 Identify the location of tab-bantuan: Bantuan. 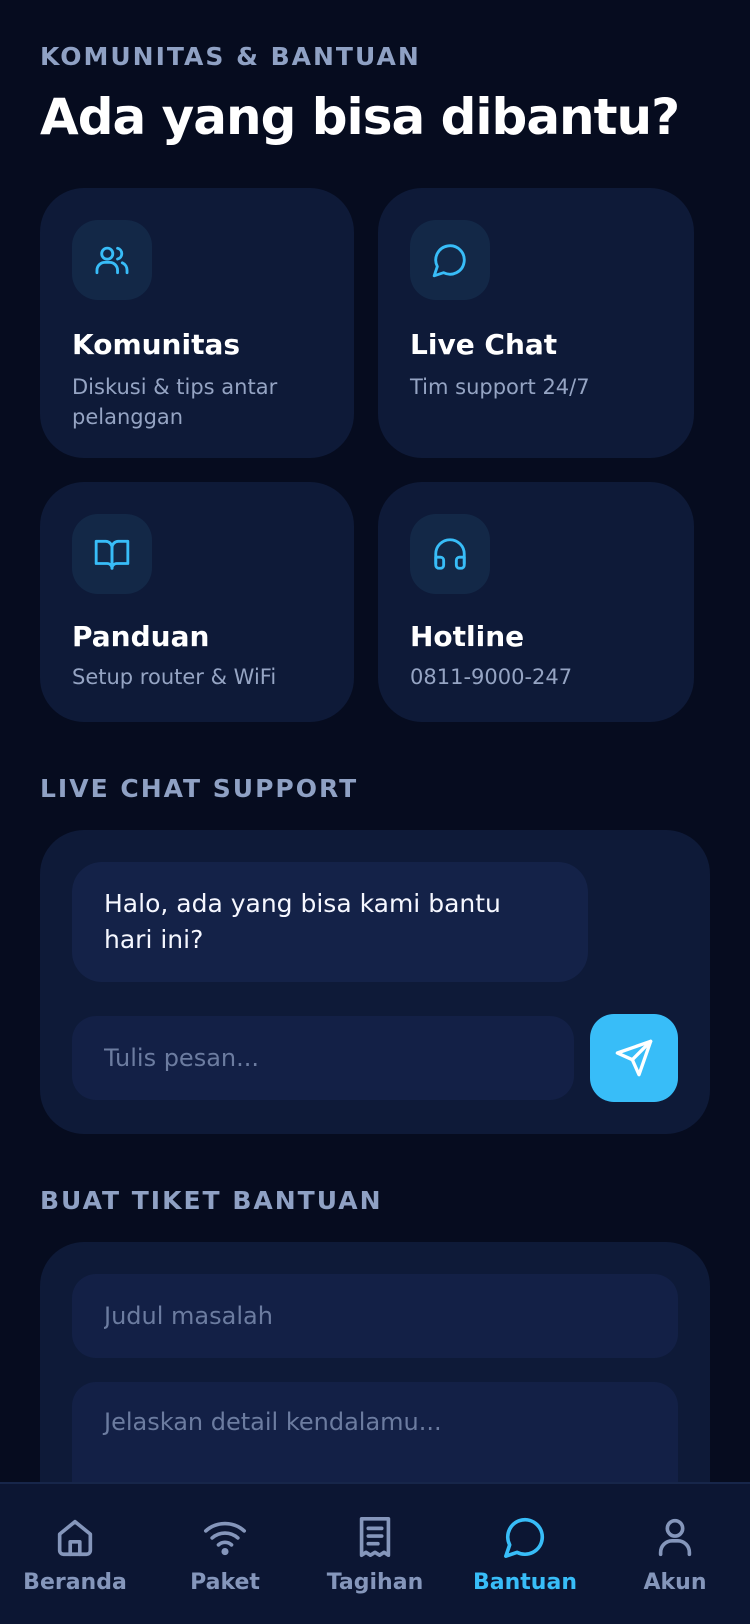
(525, 1554).